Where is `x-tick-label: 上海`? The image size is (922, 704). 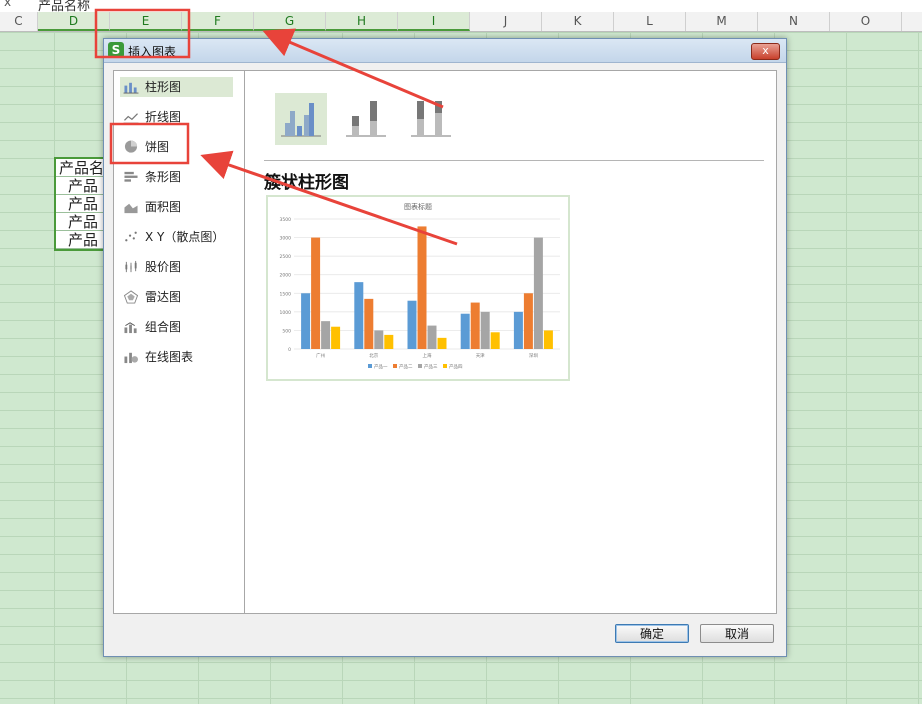 x-tick-label: 上海 is located at coordinates (427, 355).